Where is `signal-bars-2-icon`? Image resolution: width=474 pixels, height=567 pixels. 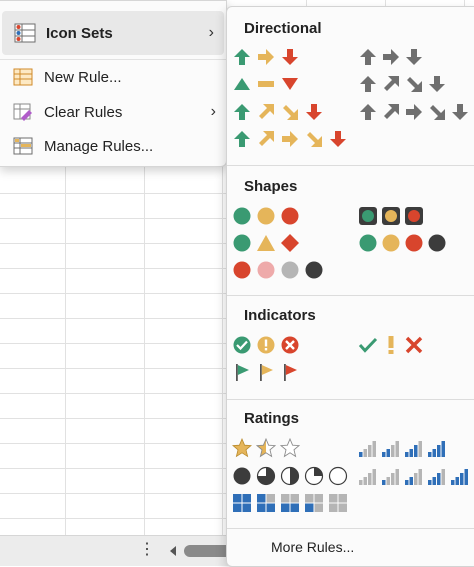
signal-bars-2-icon is located at coordinates (413, 477).